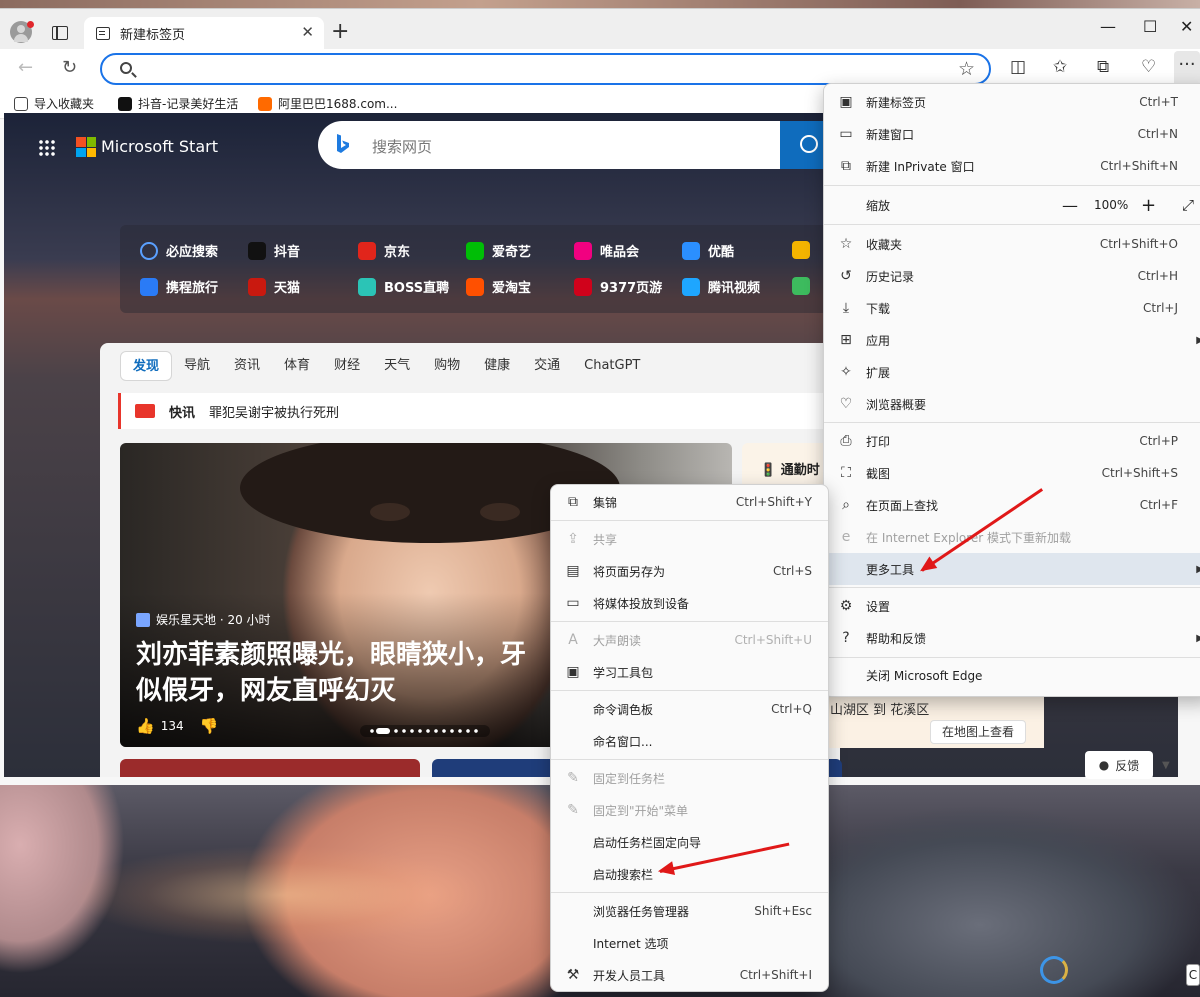 The height and width of the screenshot is (997, 1200). I want to click on quicklink-item: 爱淘宝, so click(498, 286).